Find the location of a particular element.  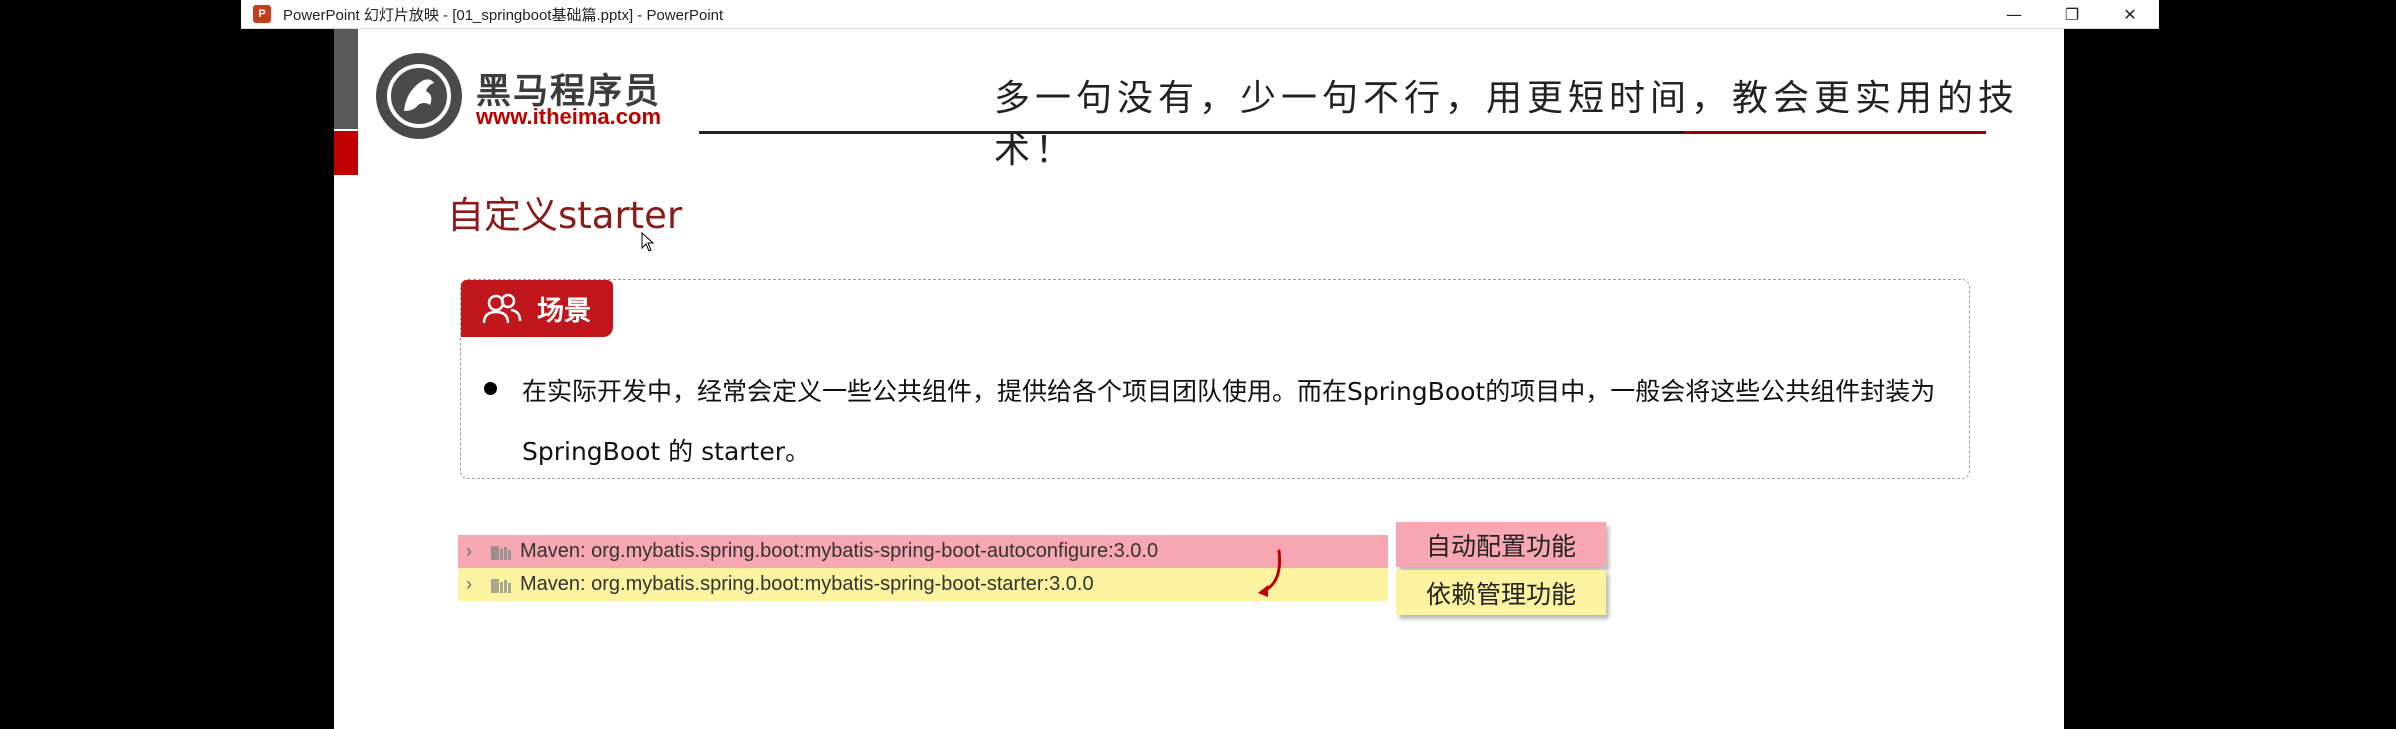

feature-autoconfig-label: 自动配置功能 is located at coordinates (1501, 544).